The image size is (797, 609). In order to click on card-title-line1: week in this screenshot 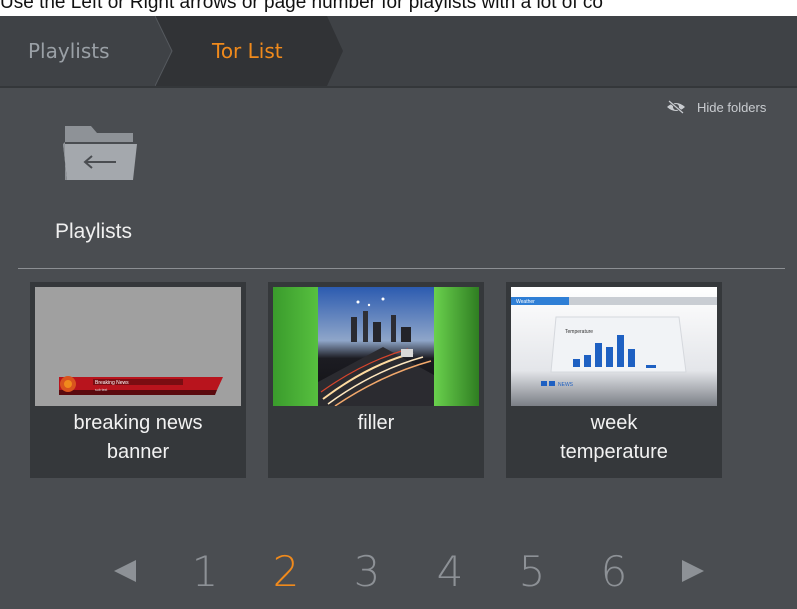, I will do `click(614, 423)`.